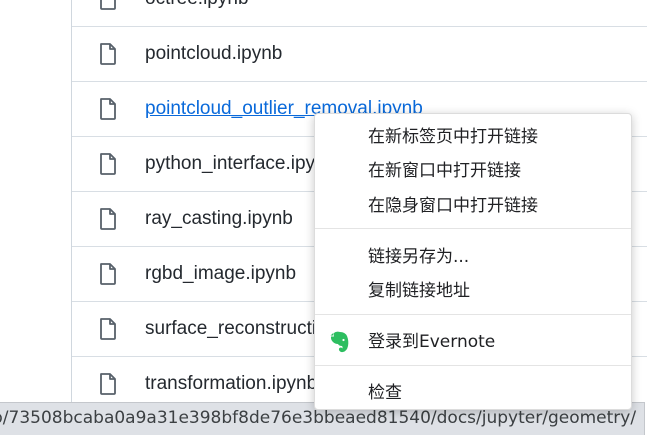 The width and height of the screenshot is (647, 435). I want to click on menu-item-label: 在新标签页中打开链接, so click(453, 137).